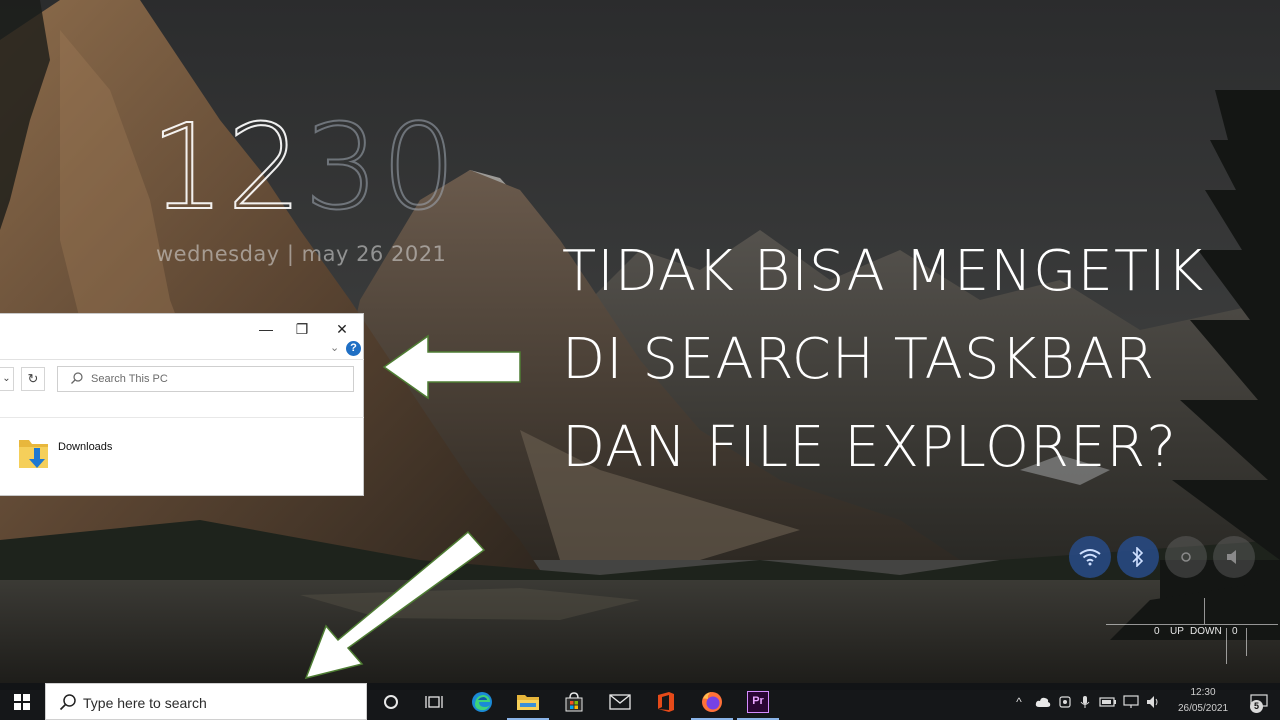 The width and height of the screenshot is (1280, 720). I want to click on edge-icon, so click(482, 701).